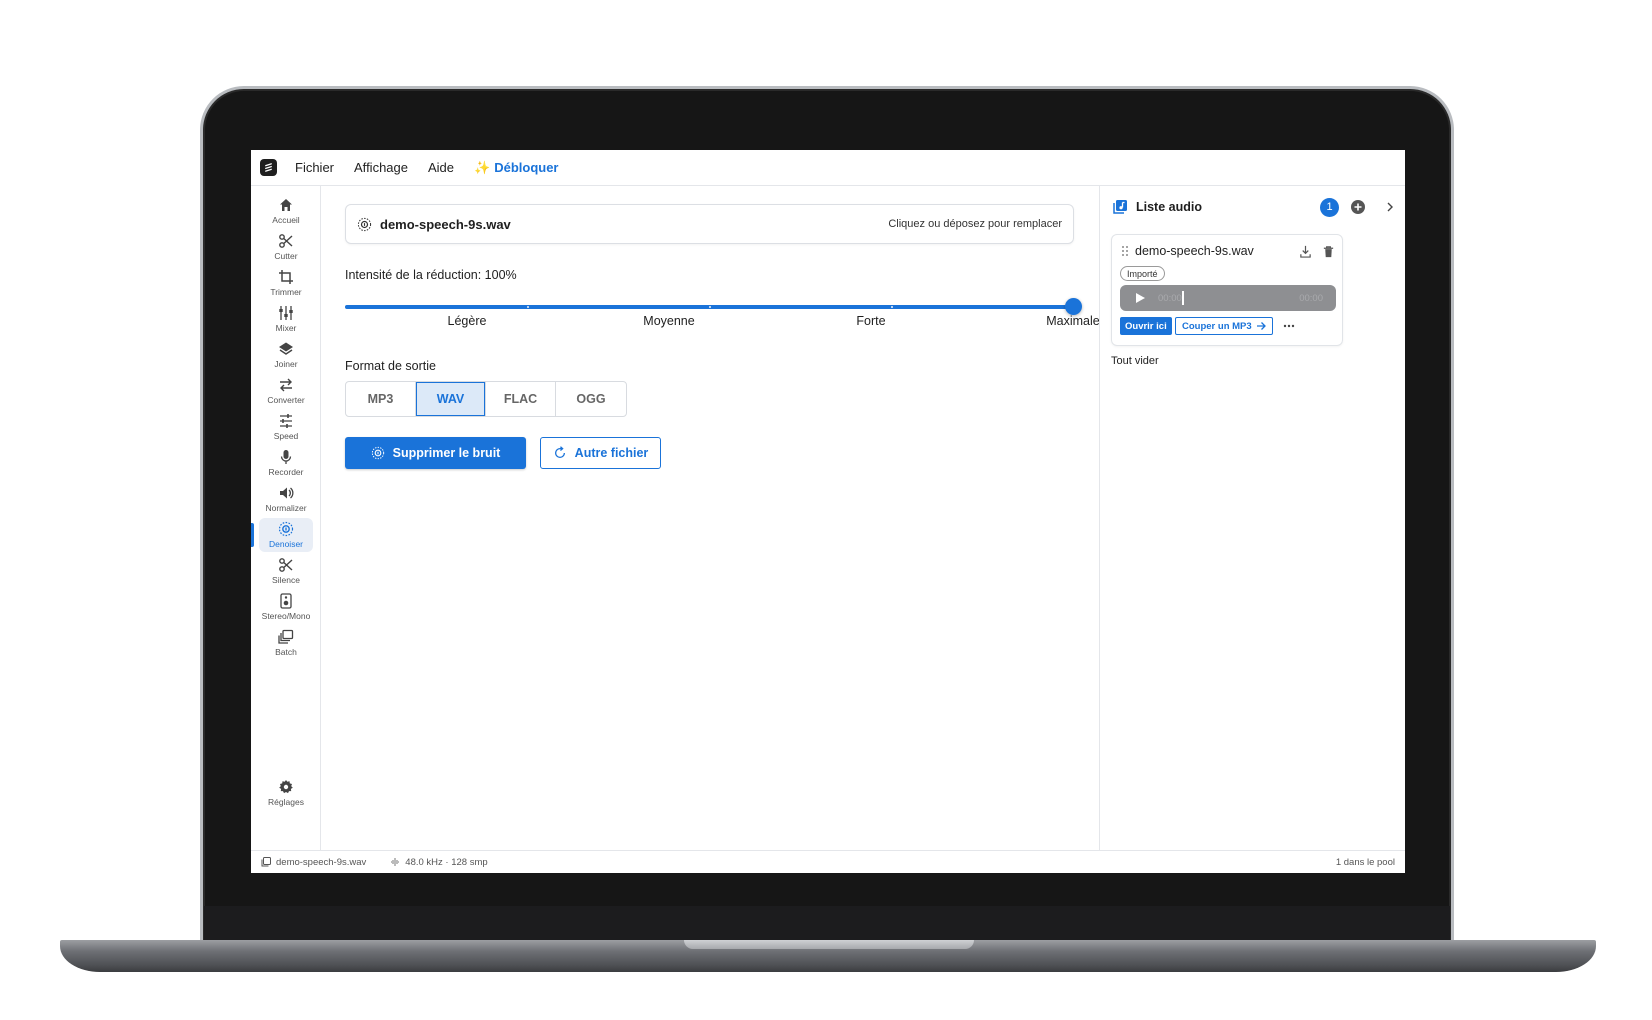 This screenshot has width=1652, height=1020. I want to click on sidebar-item-speed: Speed, so click(286, 427).